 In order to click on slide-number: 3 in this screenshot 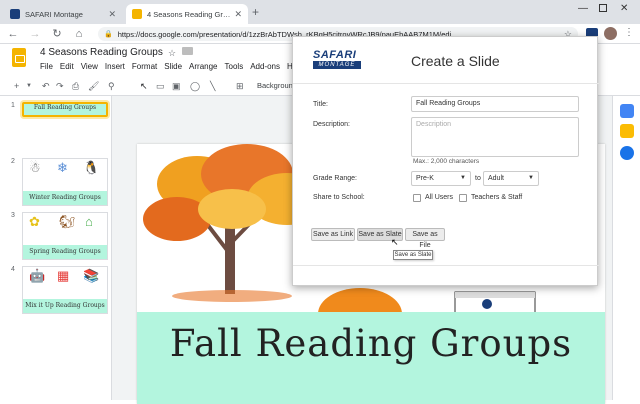, I will do `click(13, 215)`.